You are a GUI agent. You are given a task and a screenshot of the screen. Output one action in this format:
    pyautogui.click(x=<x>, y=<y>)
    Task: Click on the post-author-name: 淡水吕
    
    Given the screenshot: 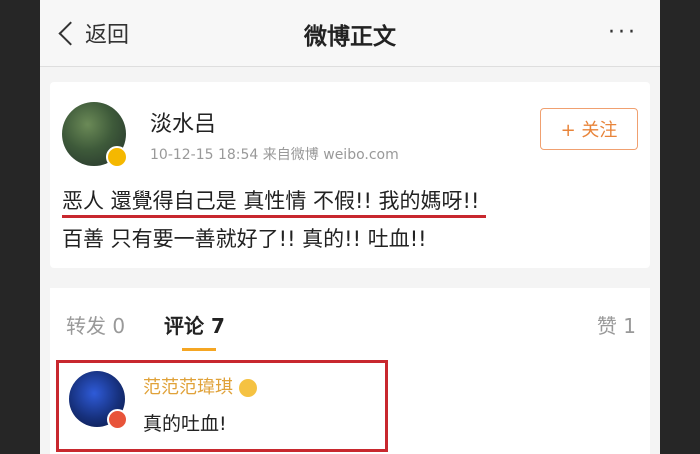 What is the action you would take?
    pyautogui.click(x=183, y=122)
    